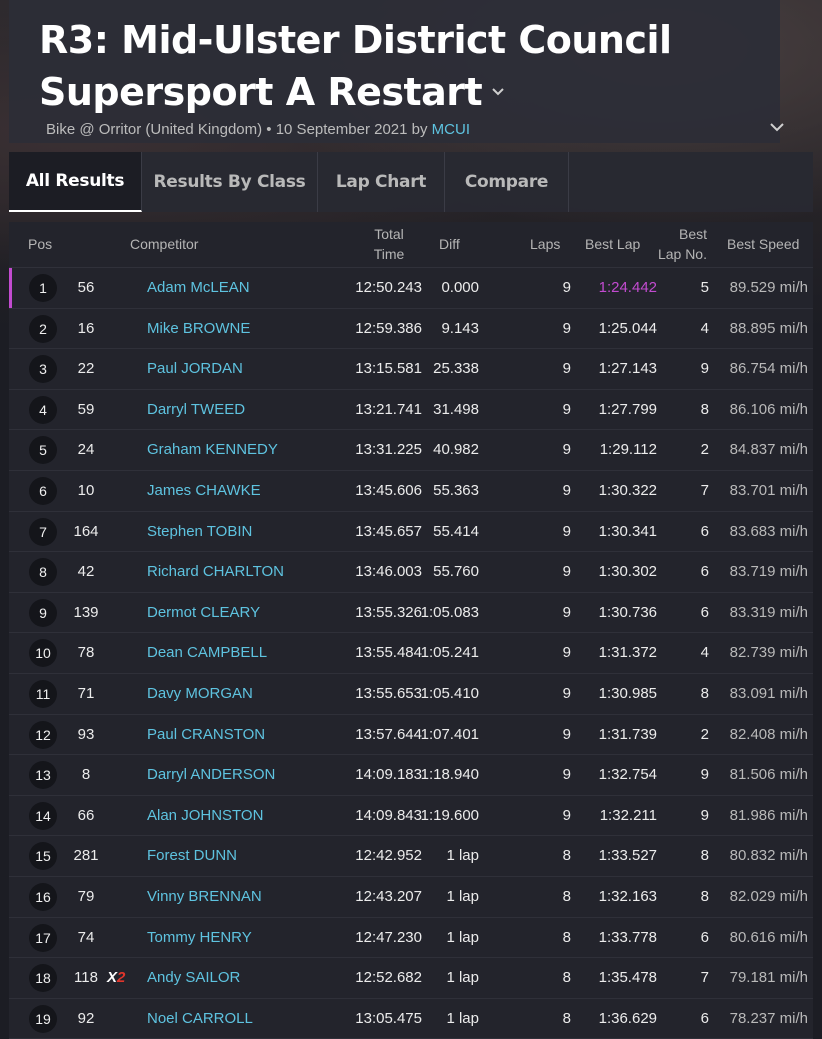 Image resolution: width=822 pixels, height=1039 pixels. I want to click on best-lap: 1:30.736, so click(627, 612).